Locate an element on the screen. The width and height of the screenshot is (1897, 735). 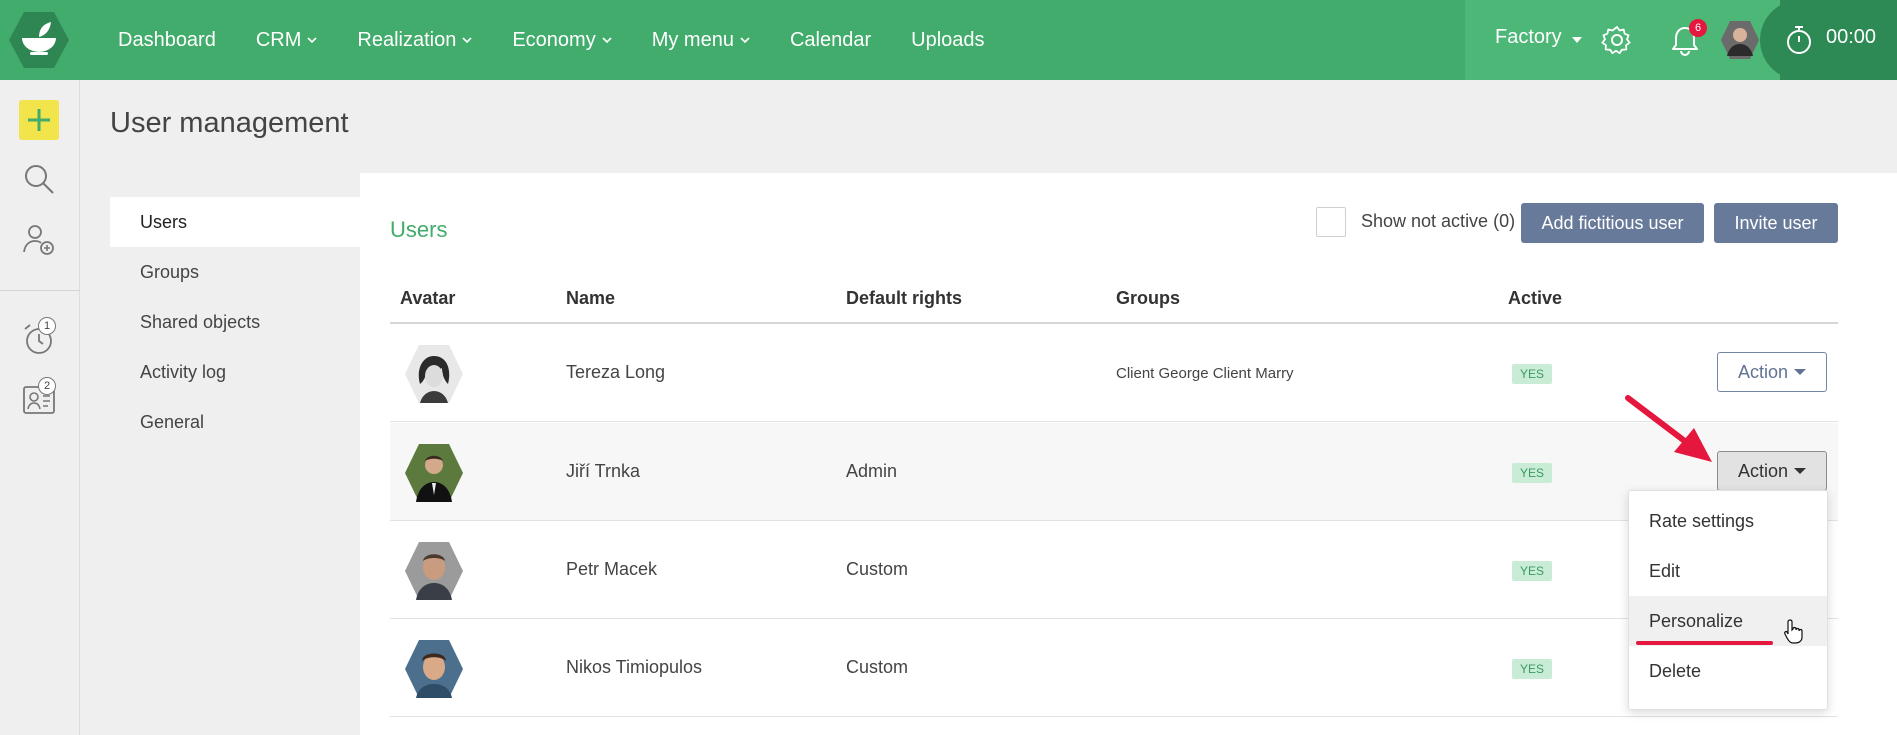
user-rights: Admin is located at coordinates (872, 471).